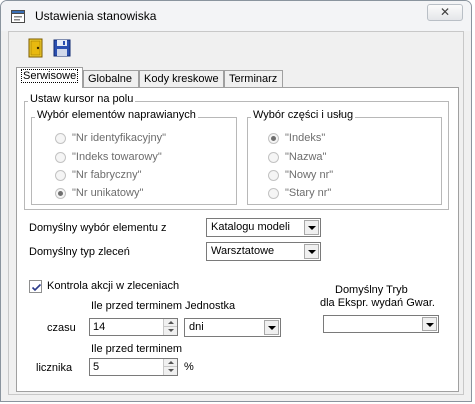  What do you see at coordinates (196, 327) in the screenshot?
I see `unit-value: dni` at bounding box center [196, 327].